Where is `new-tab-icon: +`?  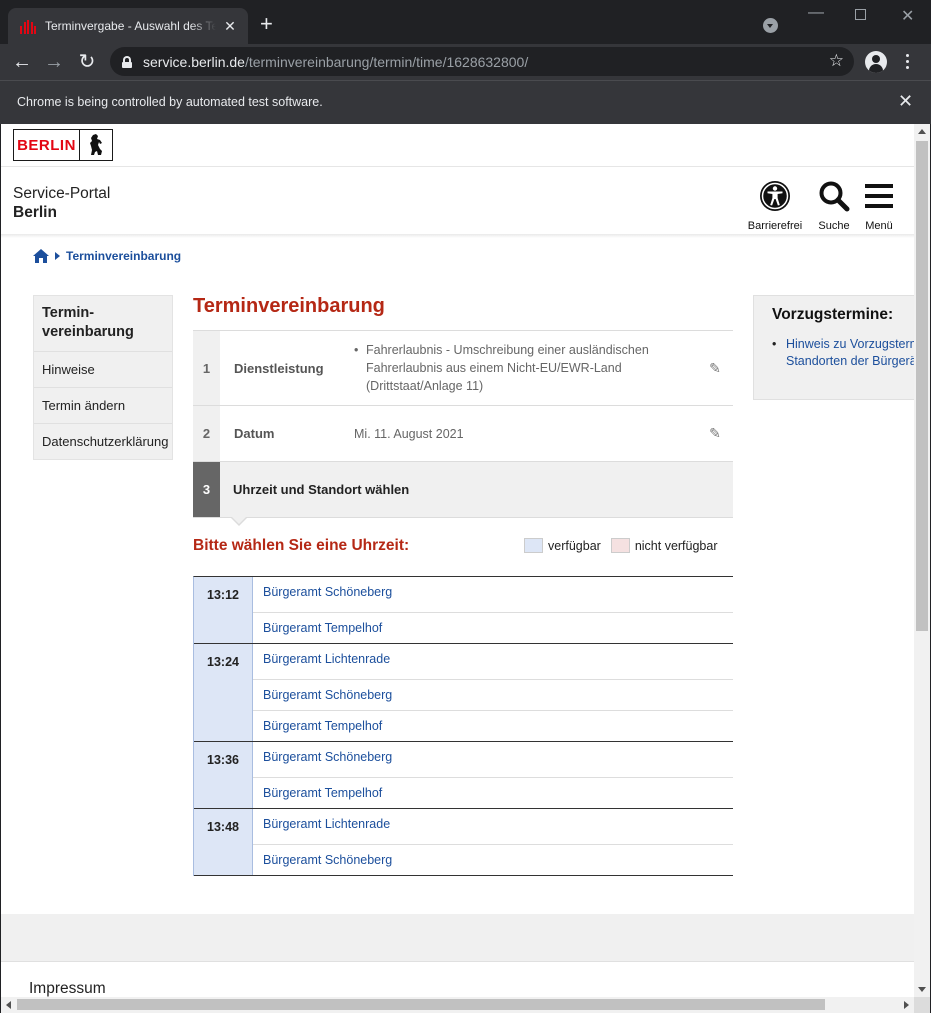
new-tab-icon: + is located at coordinates (266, 24).